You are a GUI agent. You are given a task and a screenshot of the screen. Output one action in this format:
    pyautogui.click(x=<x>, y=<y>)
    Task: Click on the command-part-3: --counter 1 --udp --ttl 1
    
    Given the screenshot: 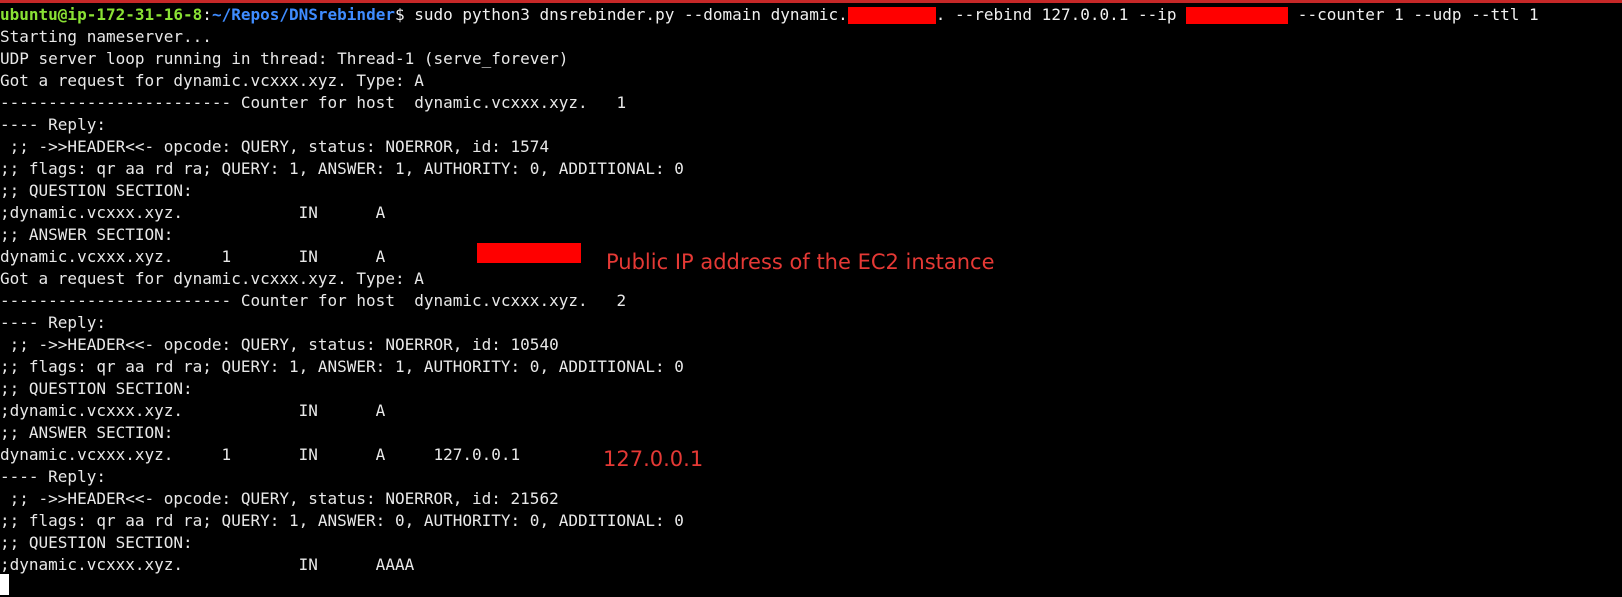 What is the action you would take?
    pyautogui.click(x=1413, y=14)
    